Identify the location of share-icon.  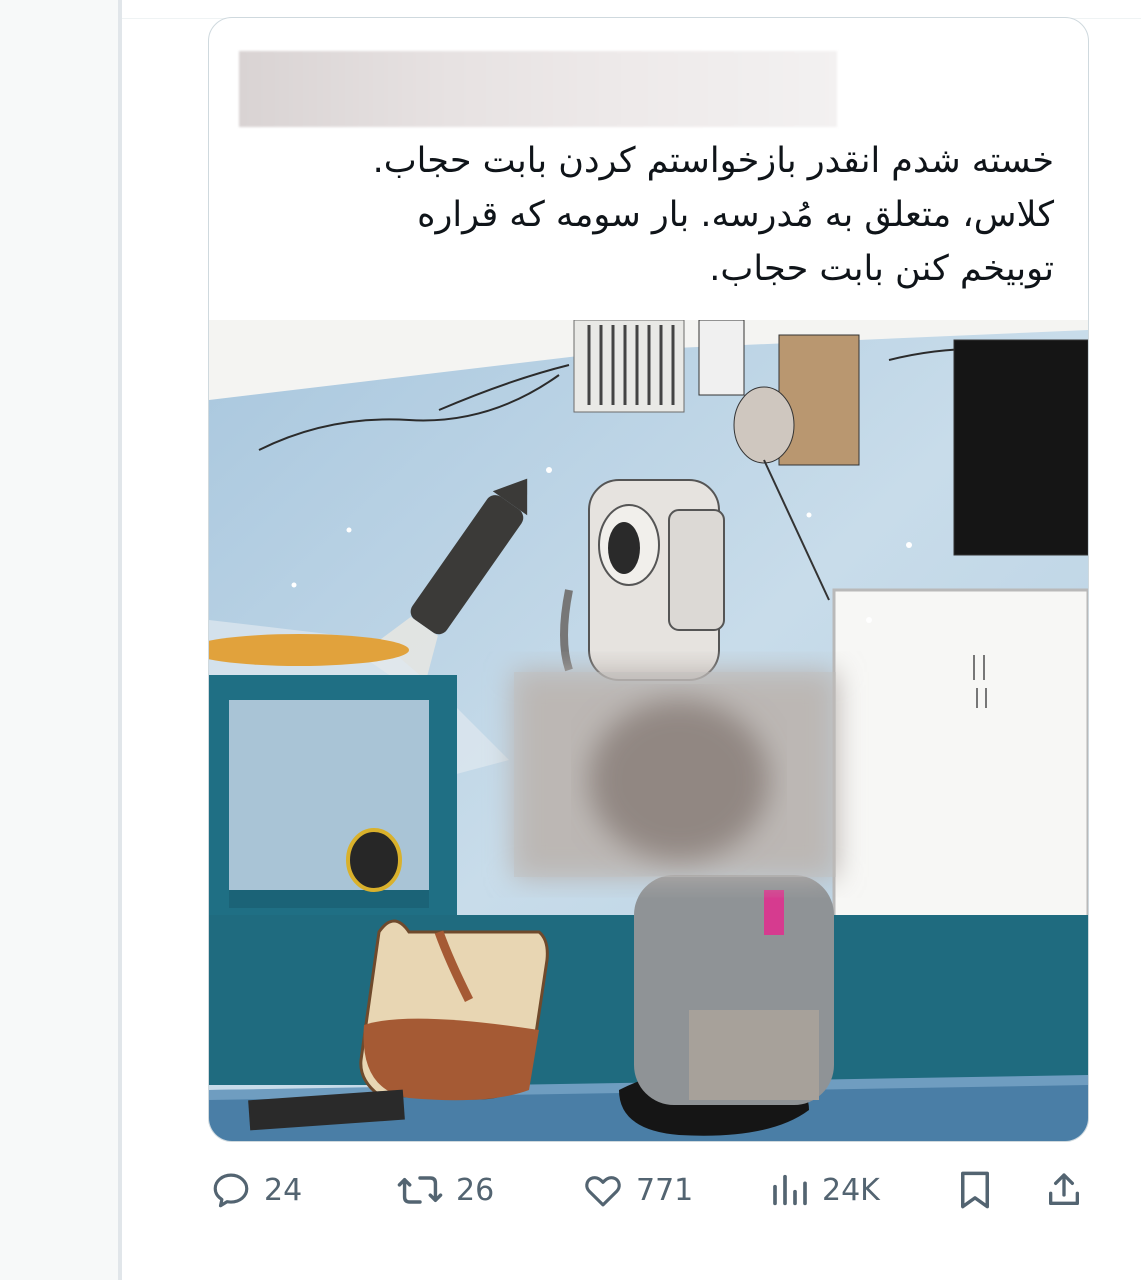
(1064, 1190).